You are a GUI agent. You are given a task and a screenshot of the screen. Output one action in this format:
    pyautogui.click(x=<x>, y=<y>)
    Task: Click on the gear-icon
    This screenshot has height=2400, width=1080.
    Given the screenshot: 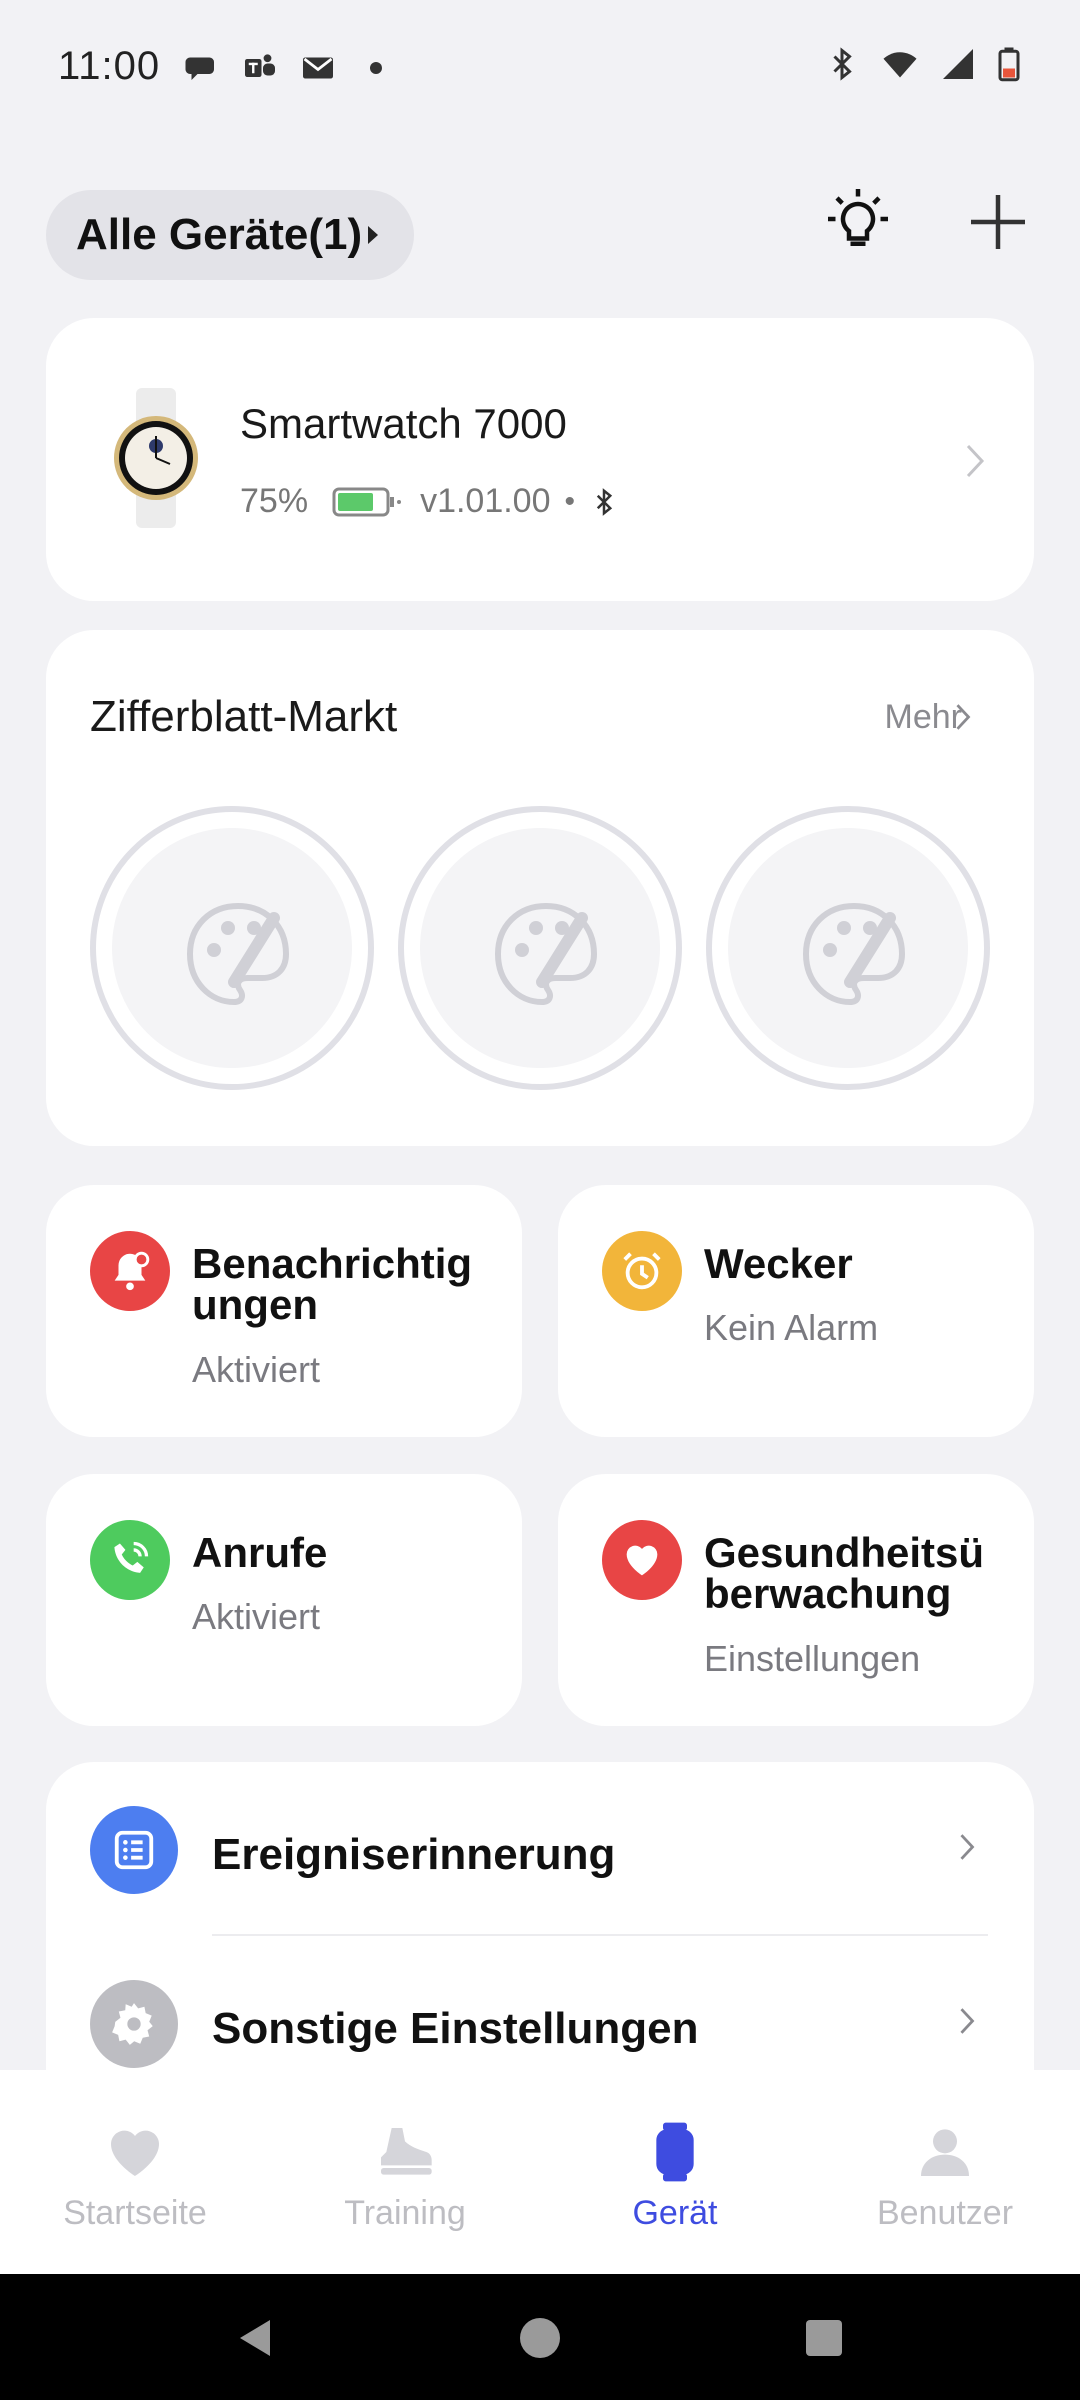 What is the action you would take?
    pyautogui.click(x=134, y=2024)
    